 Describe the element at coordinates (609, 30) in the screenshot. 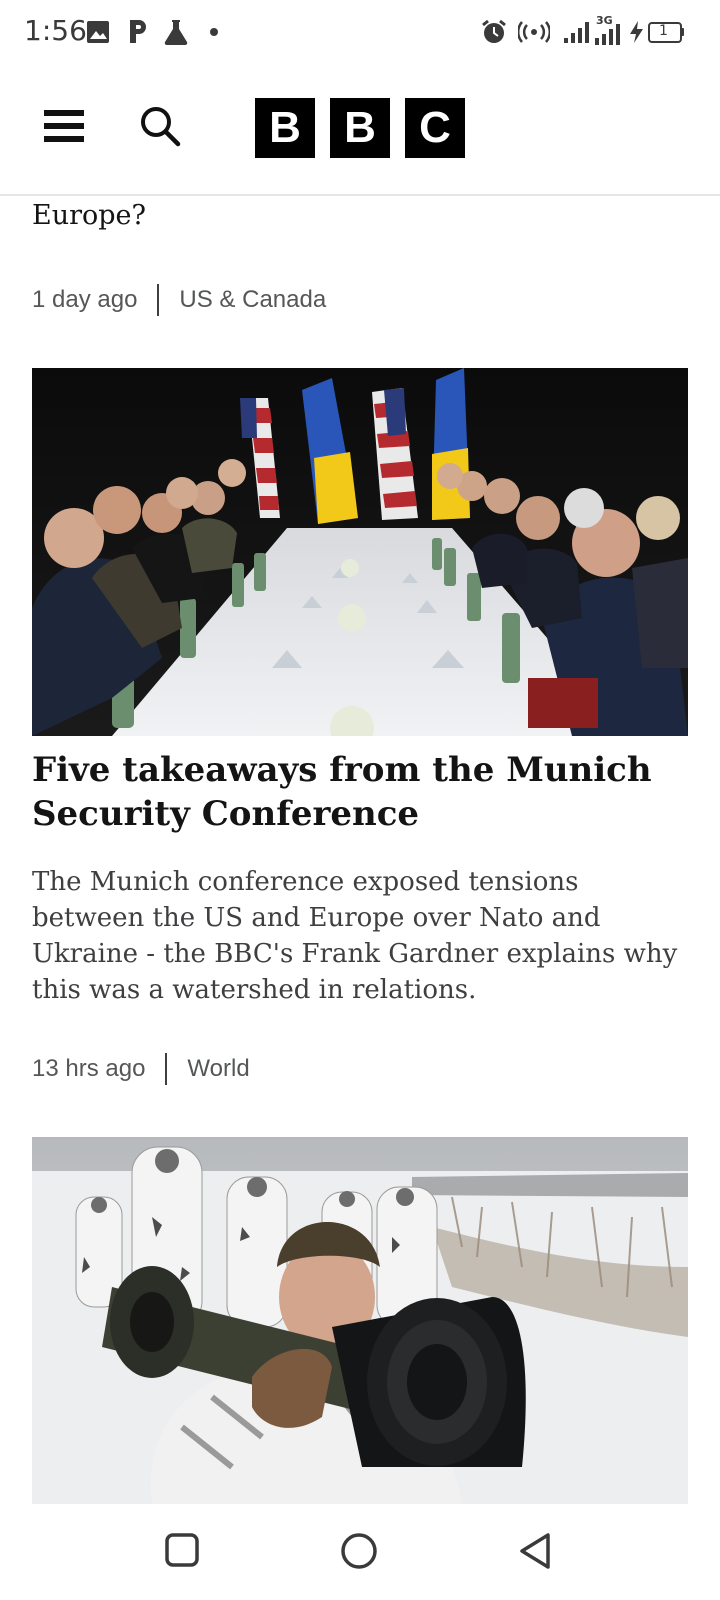

I see `signal-3g-icon: 3G` at that location.